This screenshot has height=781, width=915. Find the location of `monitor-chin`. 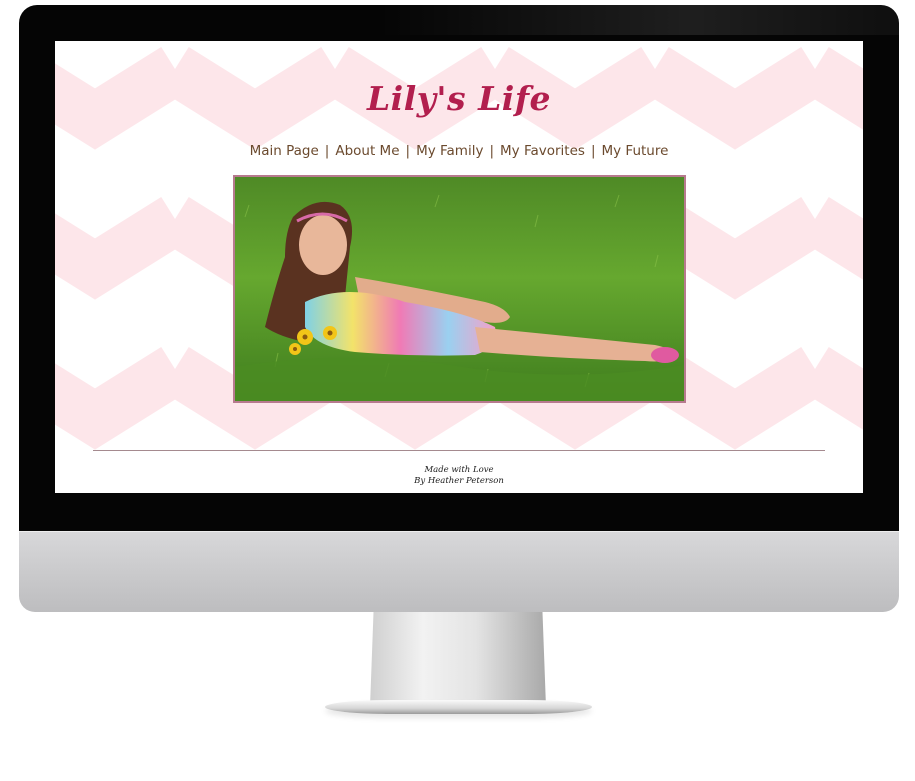

monitor-chin is located at coordinates (459, 571).